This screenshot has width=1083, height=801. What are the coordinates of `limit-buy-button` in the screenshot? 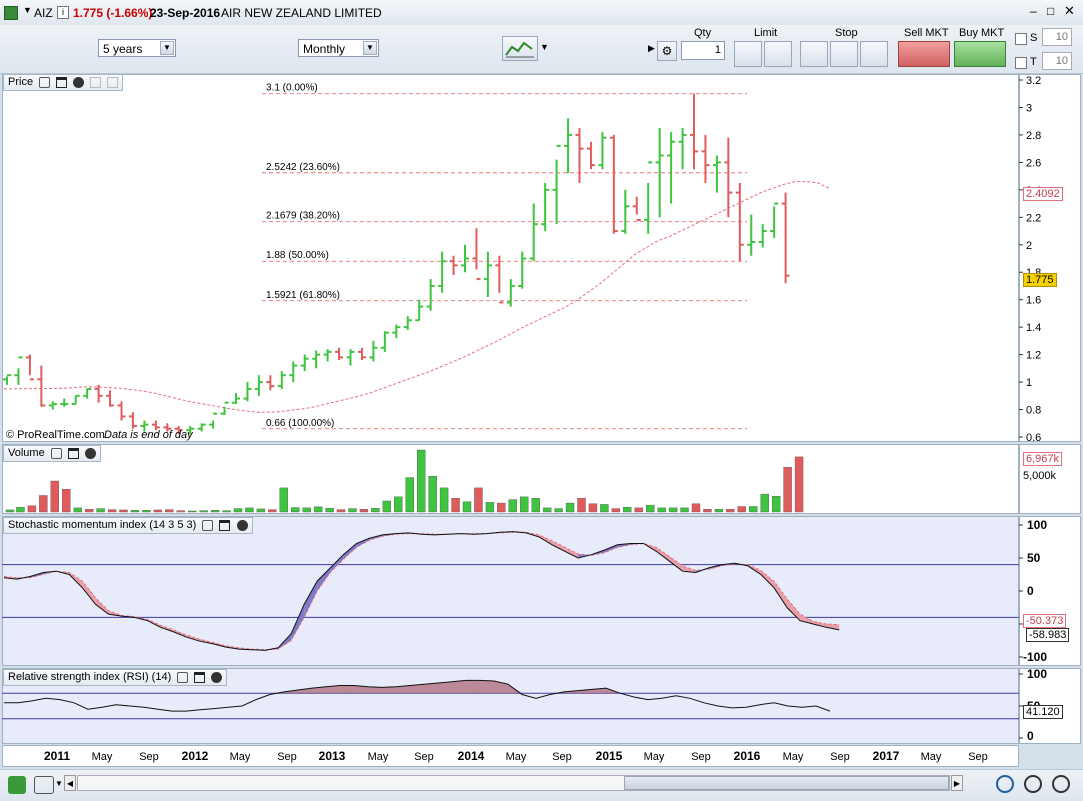 It's located at (748, 54).